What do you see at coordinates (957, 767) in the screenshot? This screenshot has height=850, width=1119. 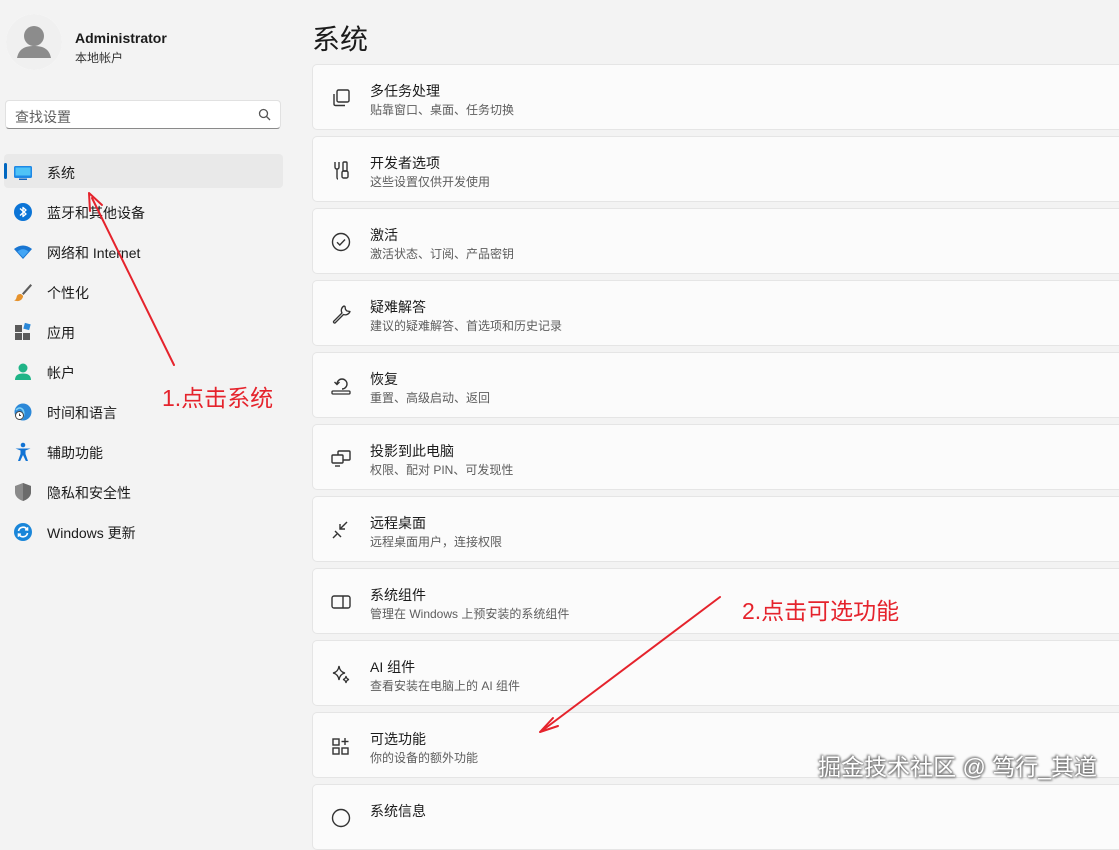 I see `watermark: 掘金技术社区 @ 笃行_其道` at bounding box center [957, 767].